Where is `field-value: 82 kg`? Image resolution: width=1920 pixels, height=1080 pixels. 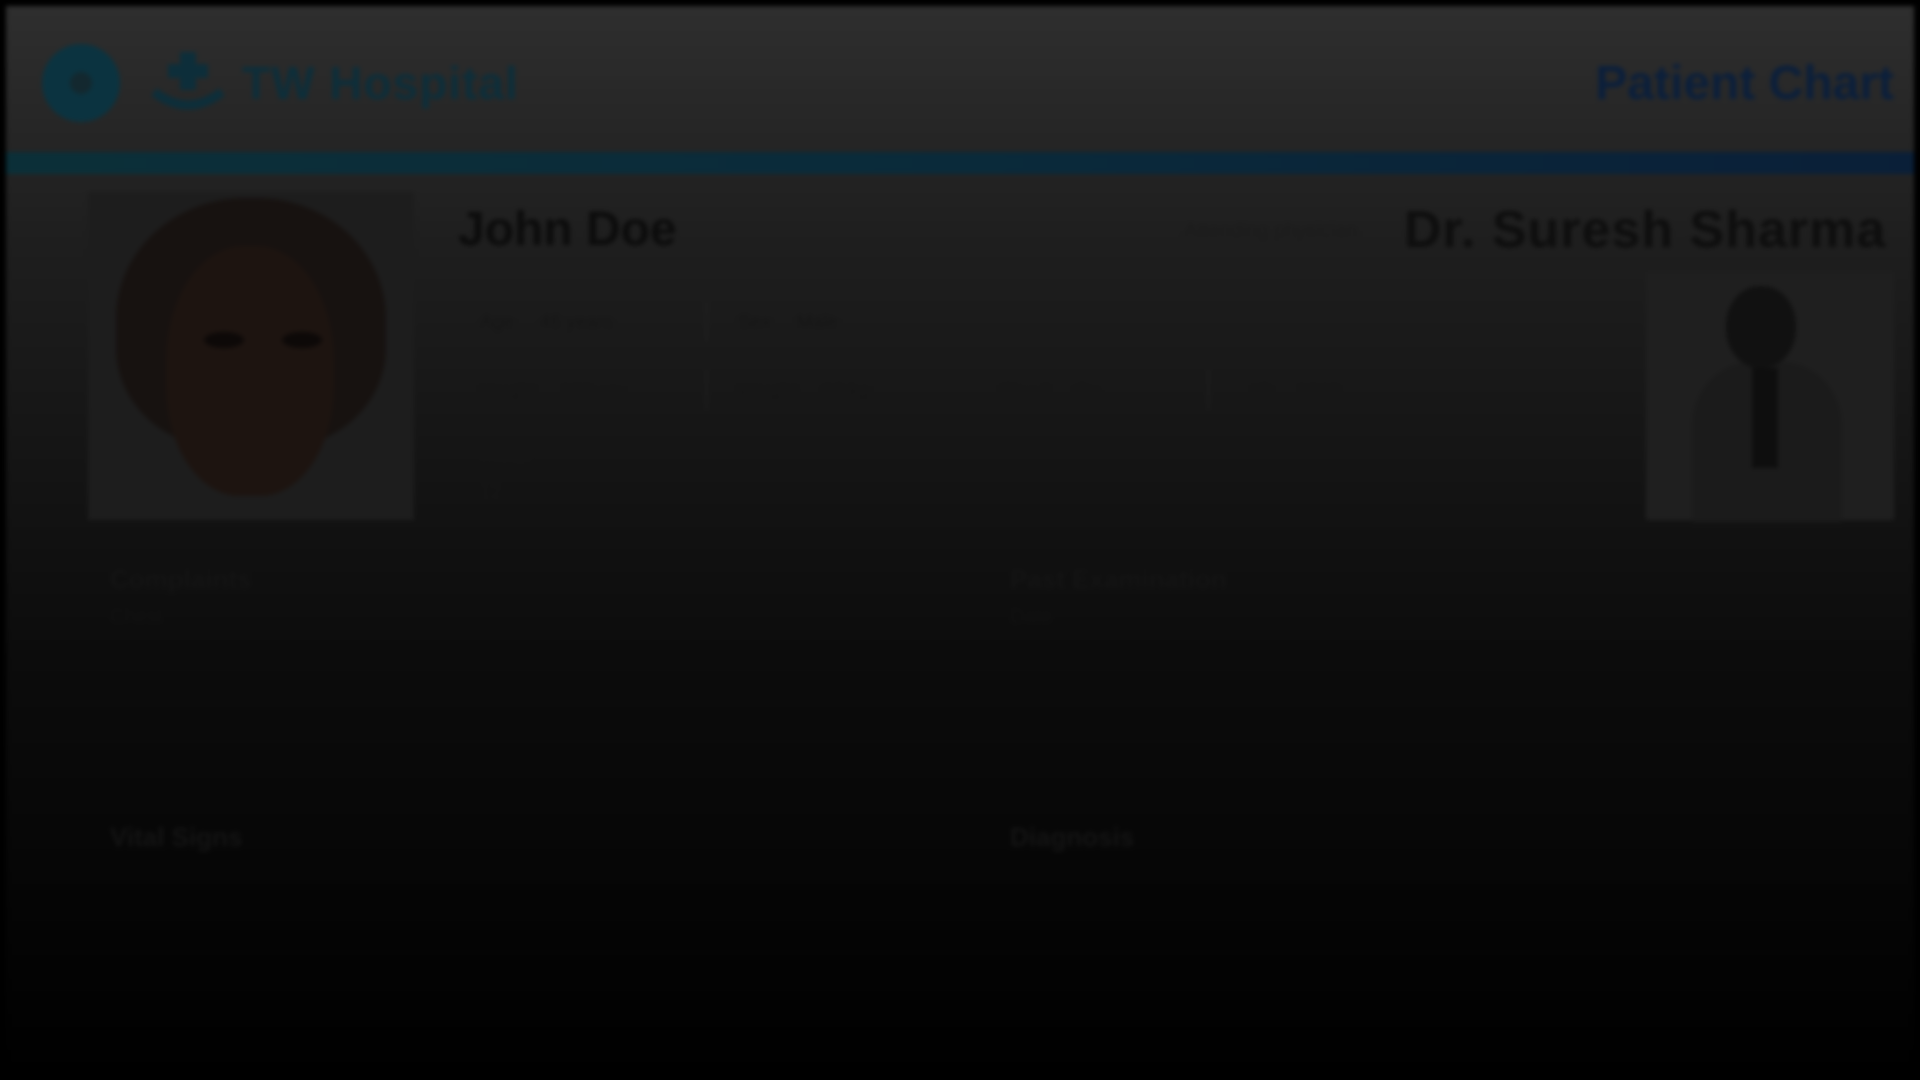 field-value: 82 kg is located at coordinates (846, 390).